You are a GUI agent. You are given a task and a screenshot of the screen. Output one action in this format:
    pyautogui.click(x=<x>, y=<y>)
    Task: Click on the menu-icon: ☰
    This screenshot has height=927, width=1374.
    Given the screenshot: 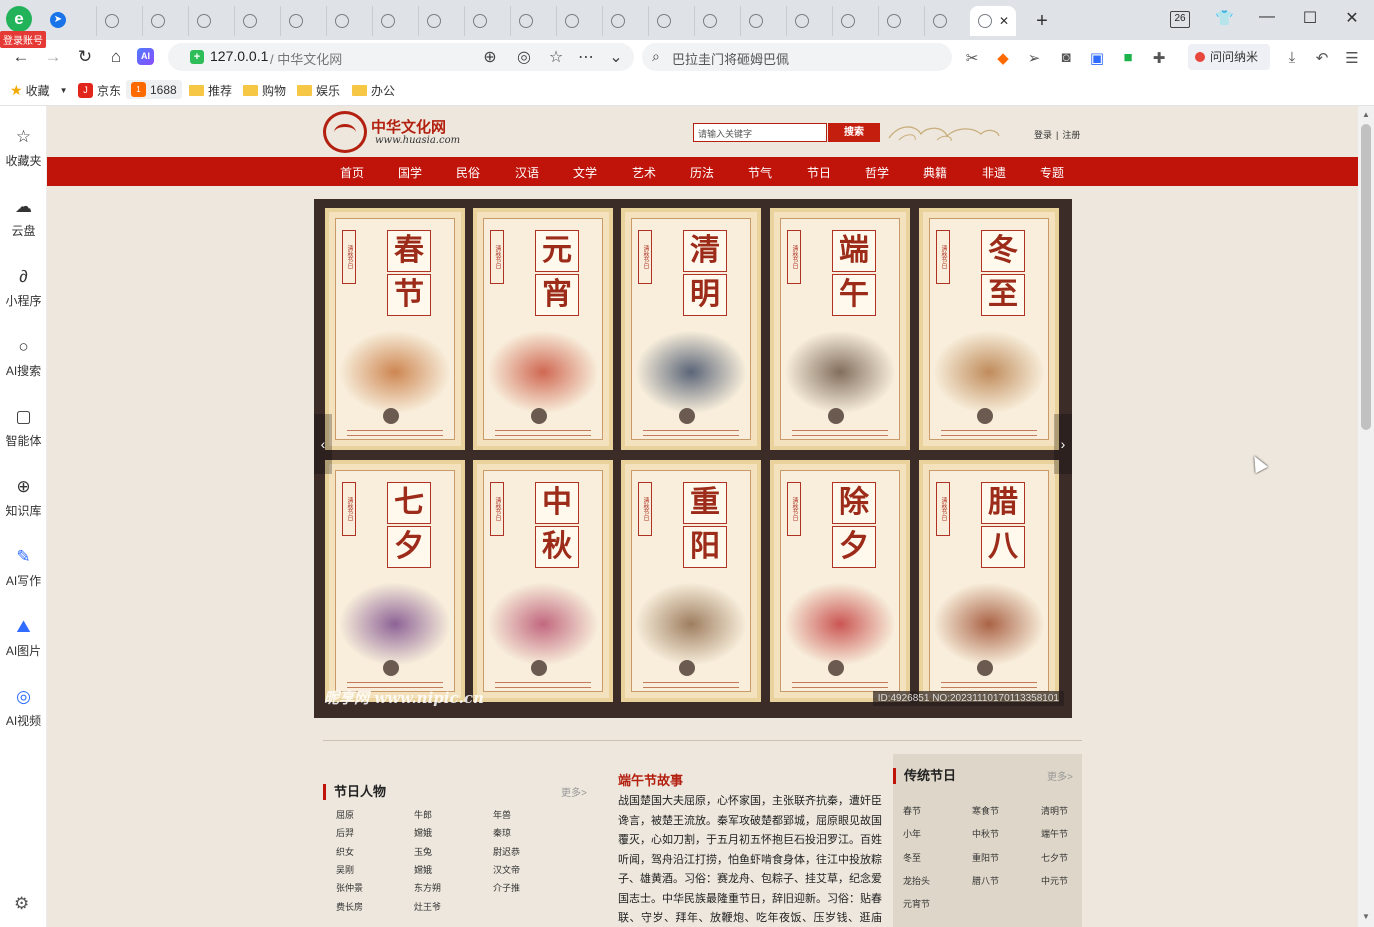 What is the action you would take?
    pyautogui.click(x=1352, y=58)
    